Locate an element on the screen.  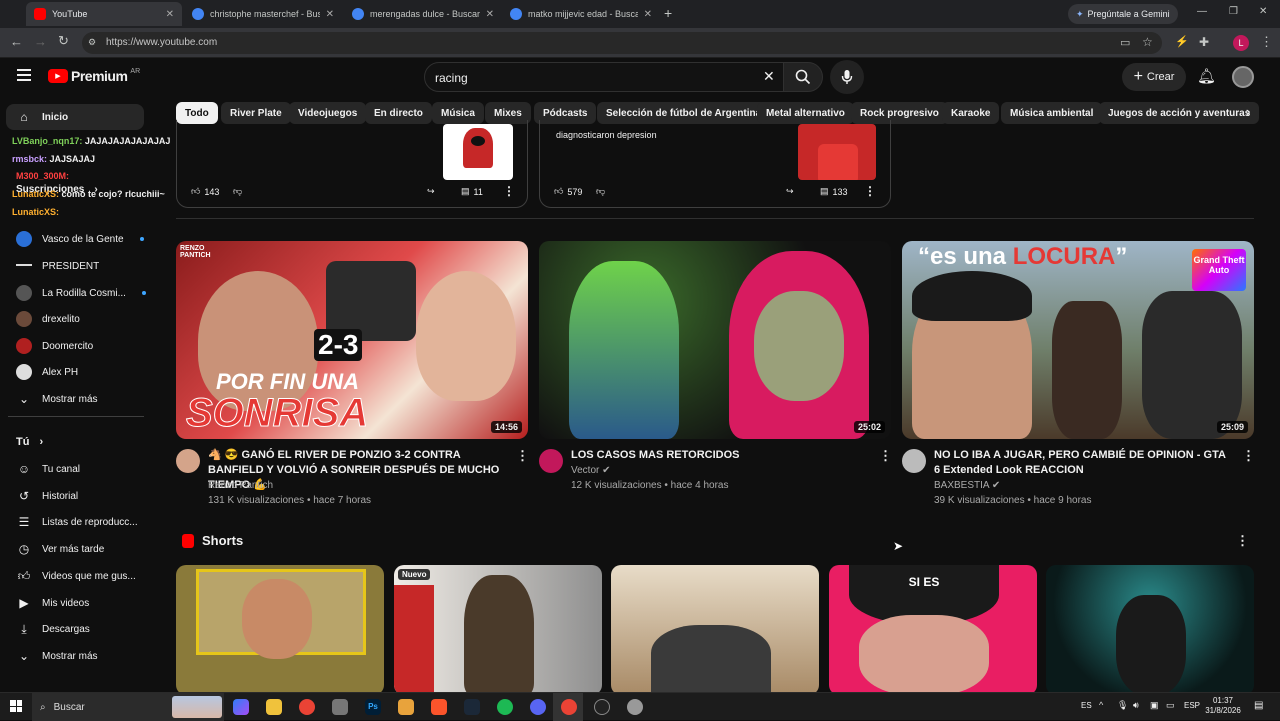
cast-icon: ▭ is located at coordinates (1125, 42).